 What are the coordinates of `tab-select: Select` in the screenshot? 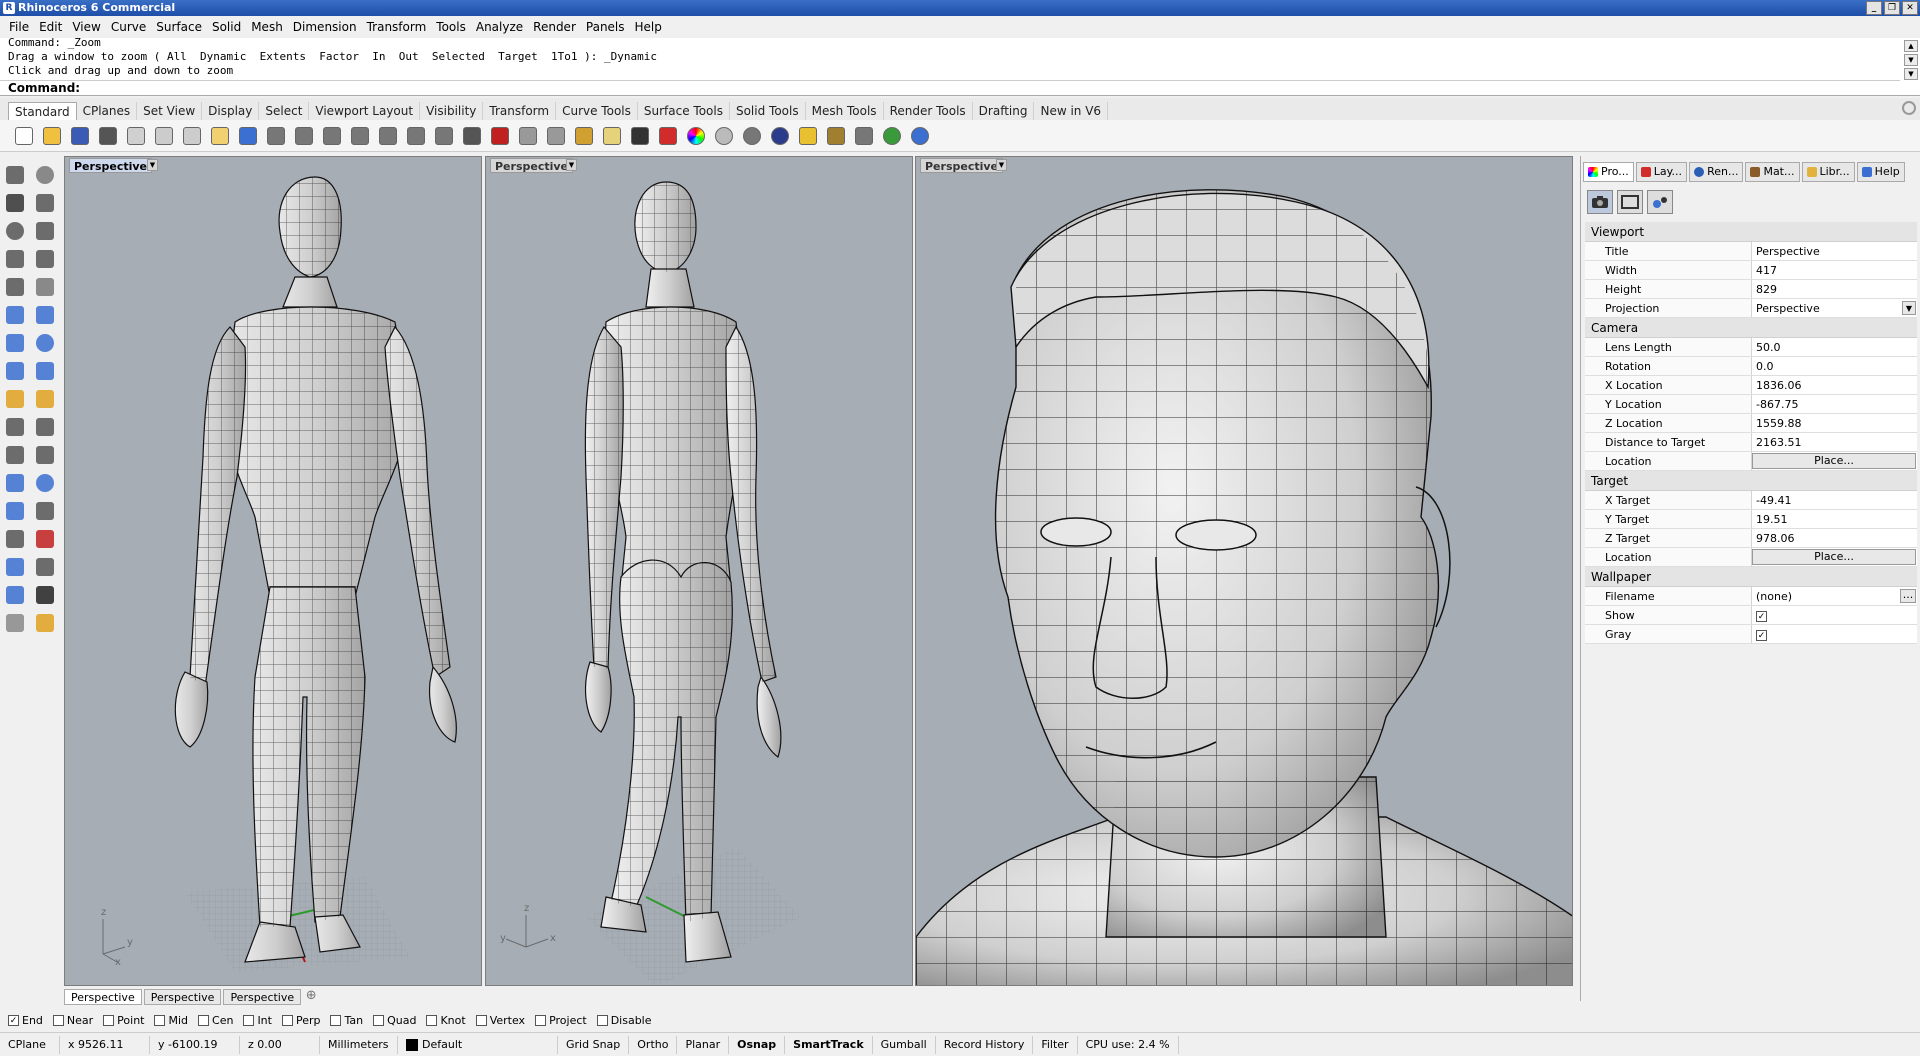 It's located at (284, 111).